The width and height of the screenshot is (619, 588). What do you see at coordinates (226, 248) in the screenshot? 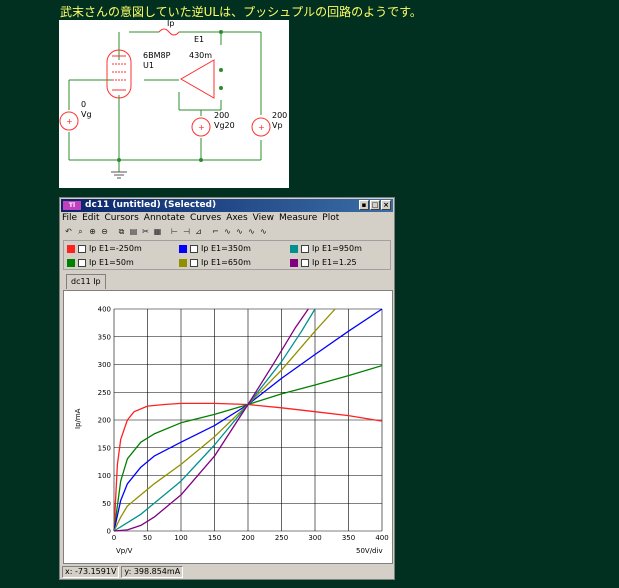
I see `legend-label: Ip E1=350m` at bounding box center [226, 248].